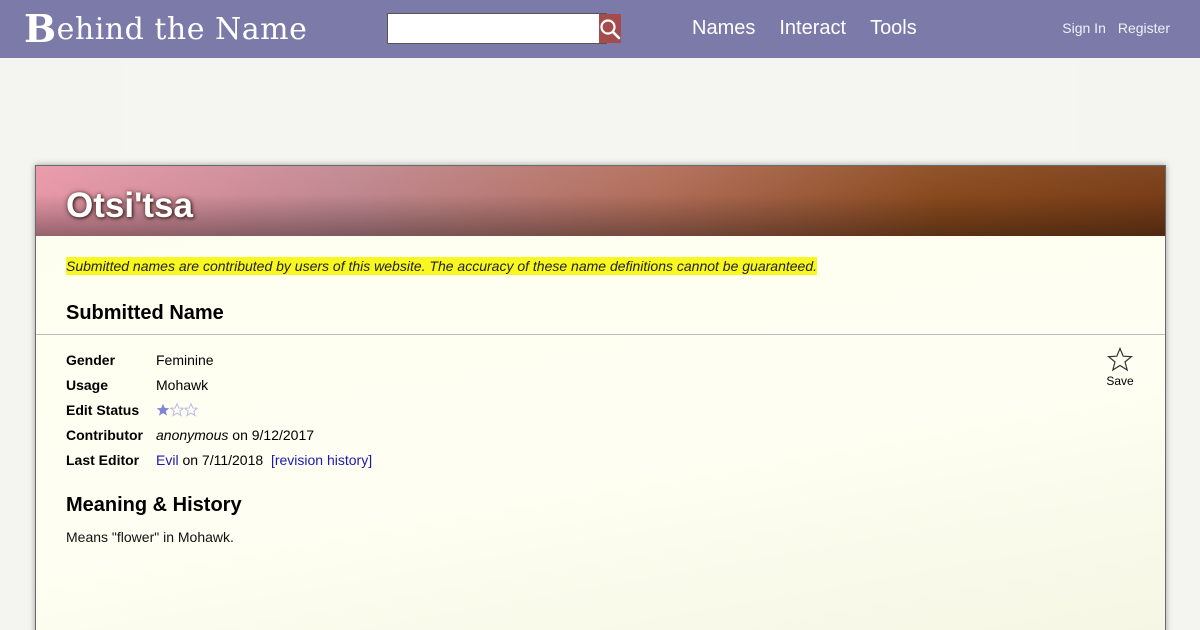 The height and width of the screenshot is (630, 1200). What do you see at coordinates (812, 28) in the screenshot?
I see `nav-interact: Interact` at bounding box center [812, 28].